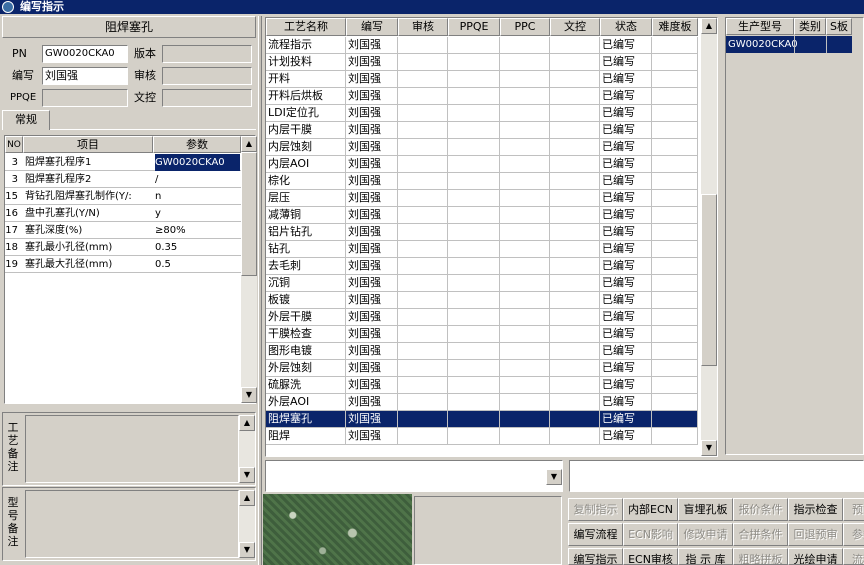 The height and width of the screenshot is (565, 864). What do you see at coordinates (760, 509) in the screenshot?
I see `action-button: 报价条件` at bounding box center [760, 509].